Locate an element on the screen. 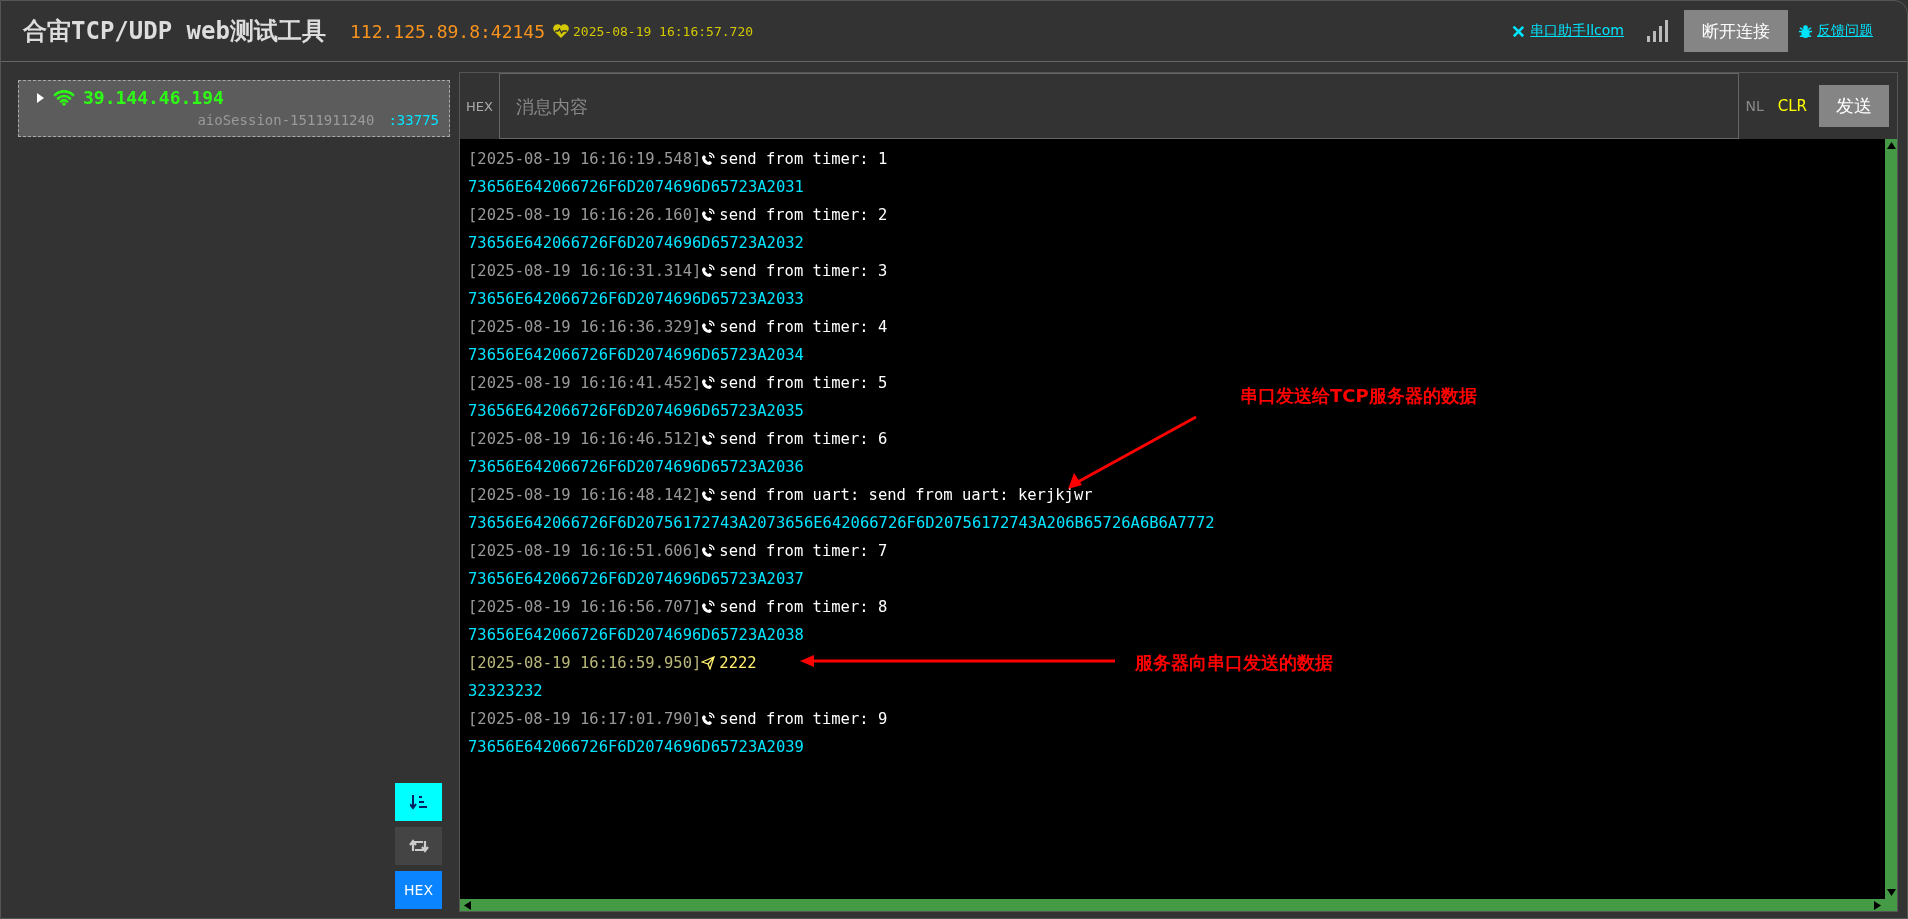 The height and width of the screenshot is (919, 1908). log-message: send from uart: send from uart: kerjkjwr is located at coordinates (906, 495).